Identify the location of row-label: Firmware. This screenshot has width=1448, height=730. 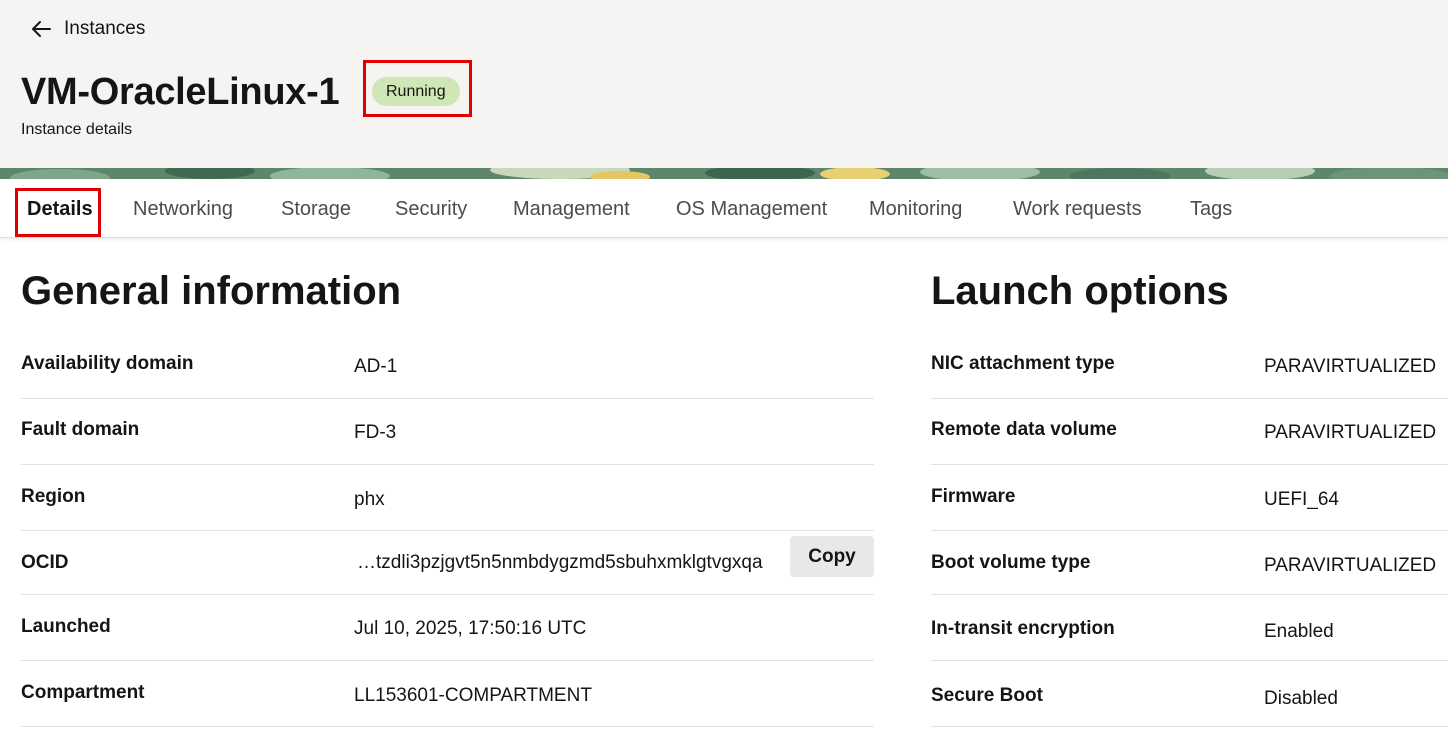
(973, 496).